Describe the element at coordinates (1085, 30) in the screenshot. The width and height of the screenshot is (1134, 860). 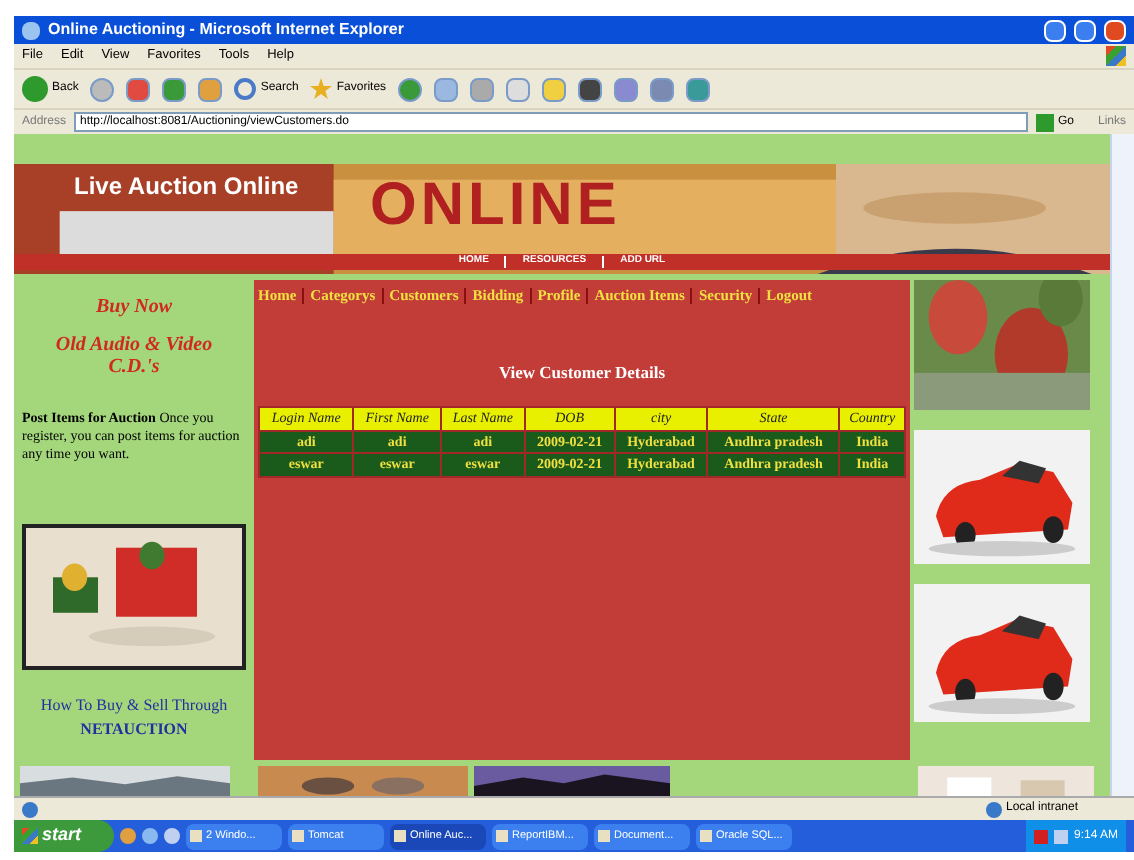
I see `maximize-button` at that location.